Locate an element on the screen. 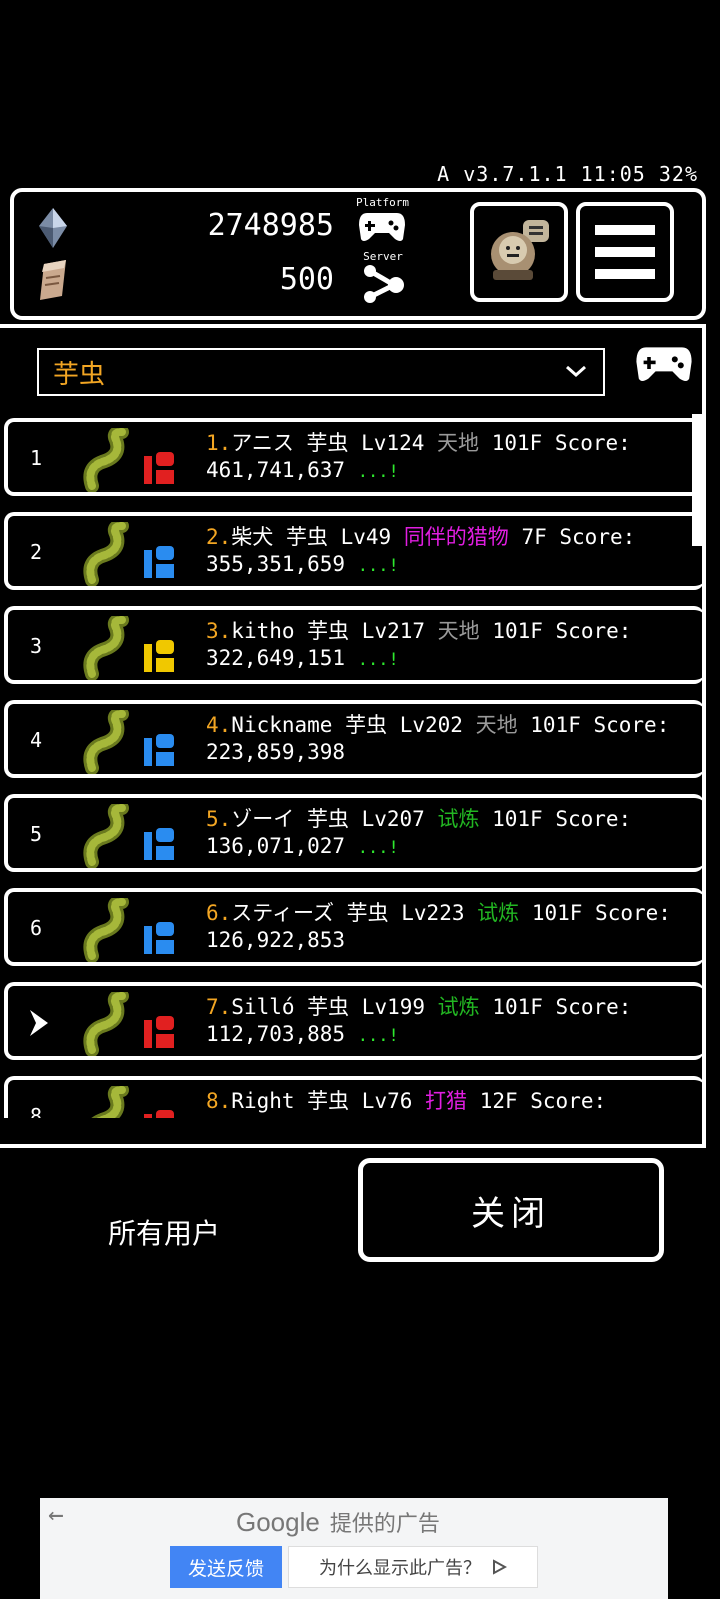 The width and height of the screenshot is (720, 1599). floor-score-label: 12F Score: is located at coordinates (543, 1101).